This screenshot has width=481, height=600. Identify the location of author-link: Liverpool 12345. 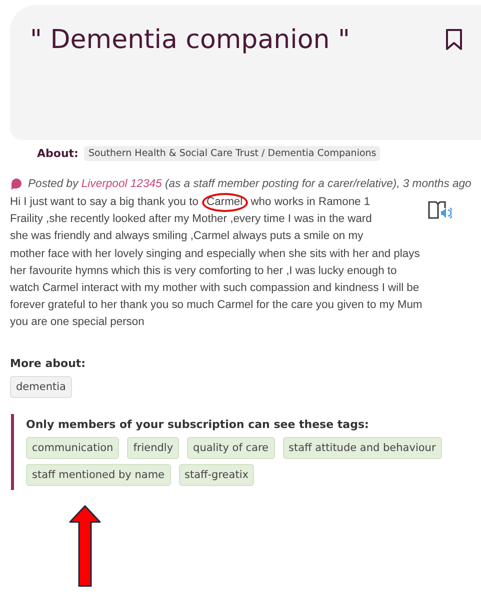
(121, 184).